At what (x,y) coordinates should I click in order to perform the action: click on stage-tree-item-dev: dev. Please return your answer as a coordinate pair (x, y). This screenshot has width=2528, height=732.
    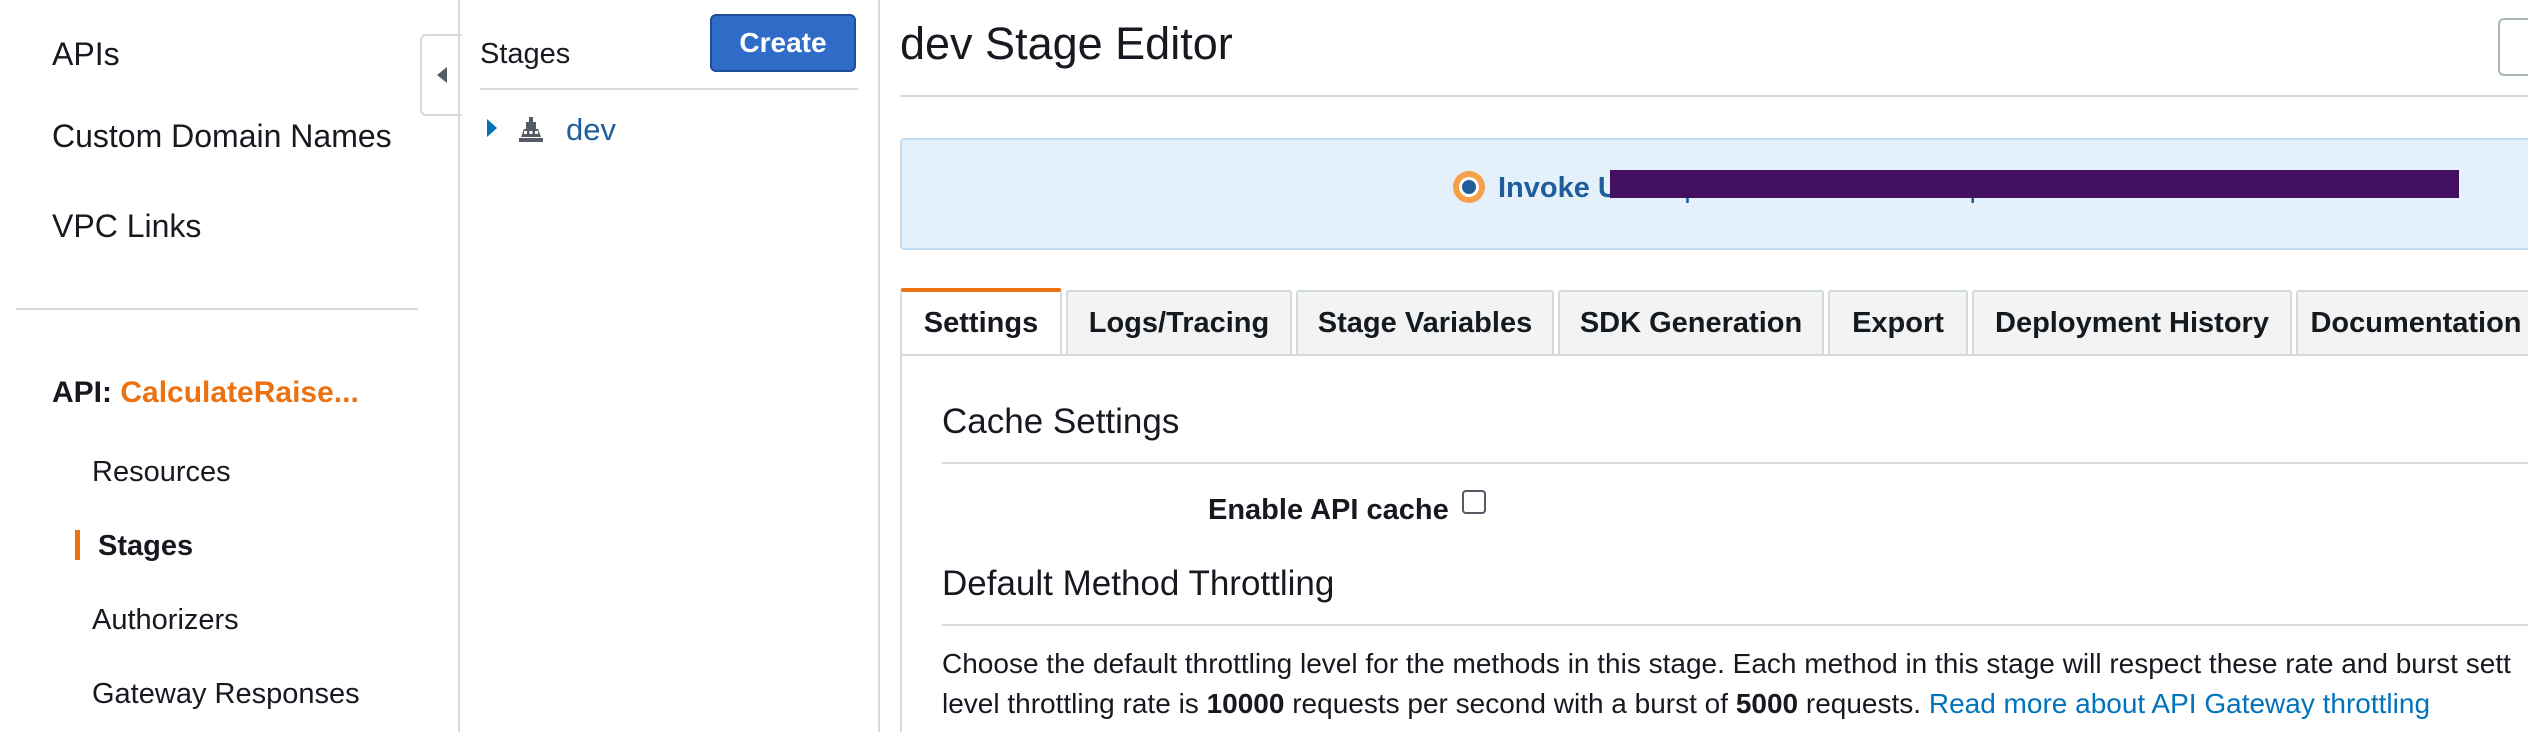
    Looking at the image, I should click on (591, 130).